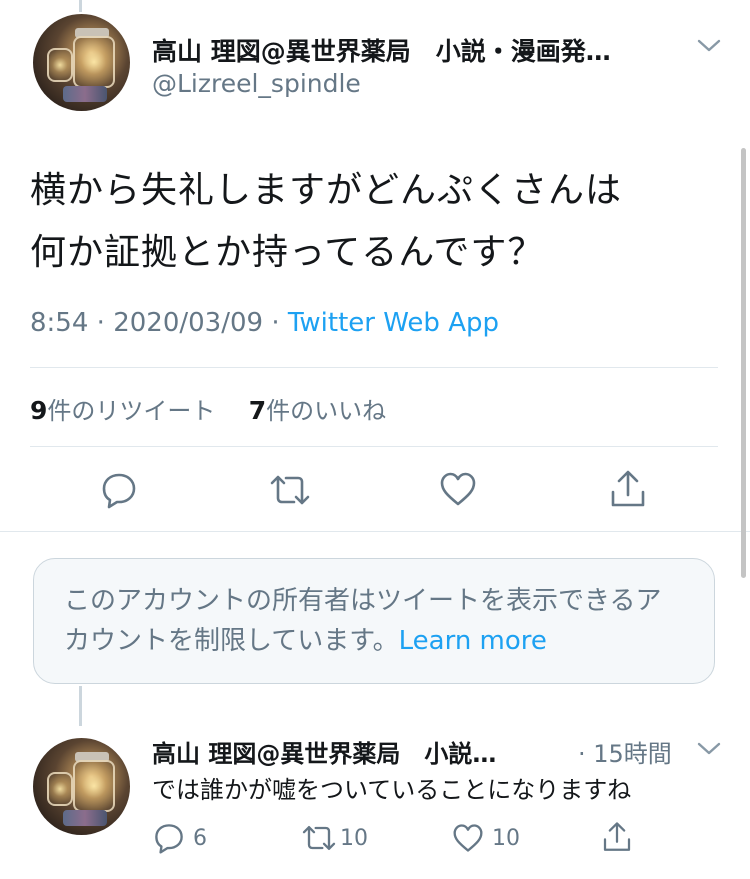 This screenshot has width=750, height=879. What do you see at coordinates (188, 323) in the screenshot?
I see `tweet-date: 2020/03/09` at bounding box center [188, 323].